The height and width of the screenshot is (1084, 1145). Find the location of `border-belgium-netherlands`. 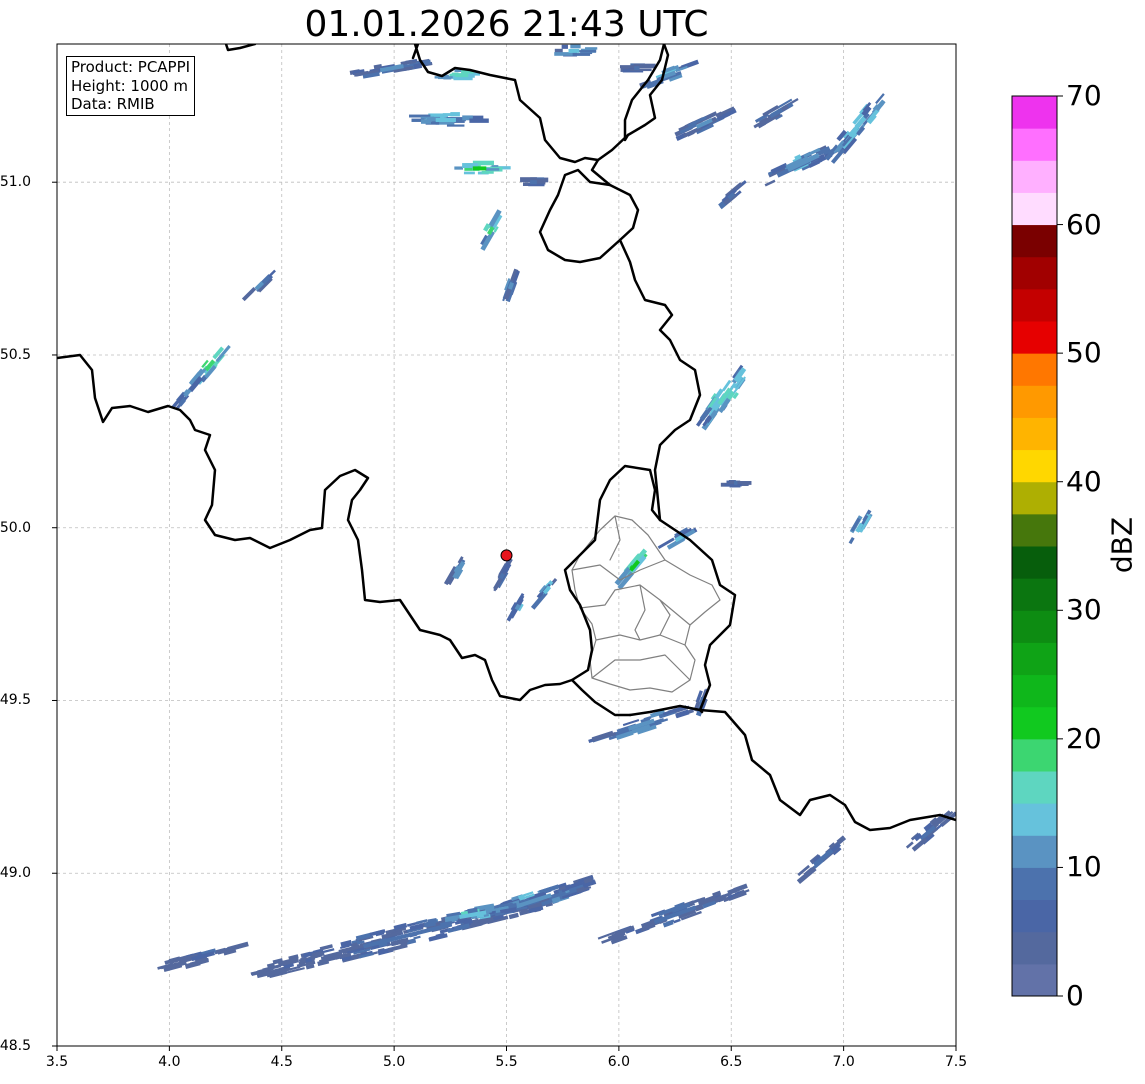

border-belgium-netherlands is located at coordinates (423, 154).